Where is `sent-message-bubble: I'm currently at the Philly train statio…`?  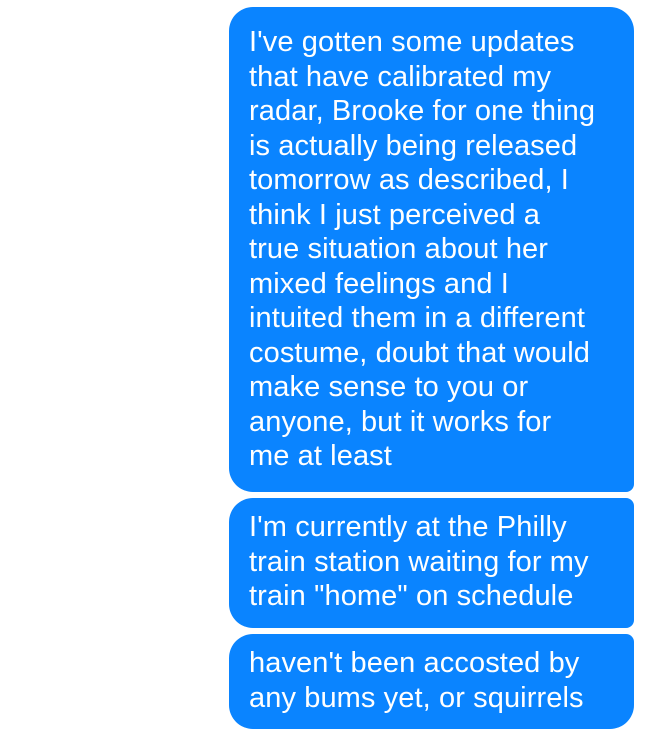
sent-message-bubble: I'm currently at the Philly train statio… is located at coordinates (431, 563).